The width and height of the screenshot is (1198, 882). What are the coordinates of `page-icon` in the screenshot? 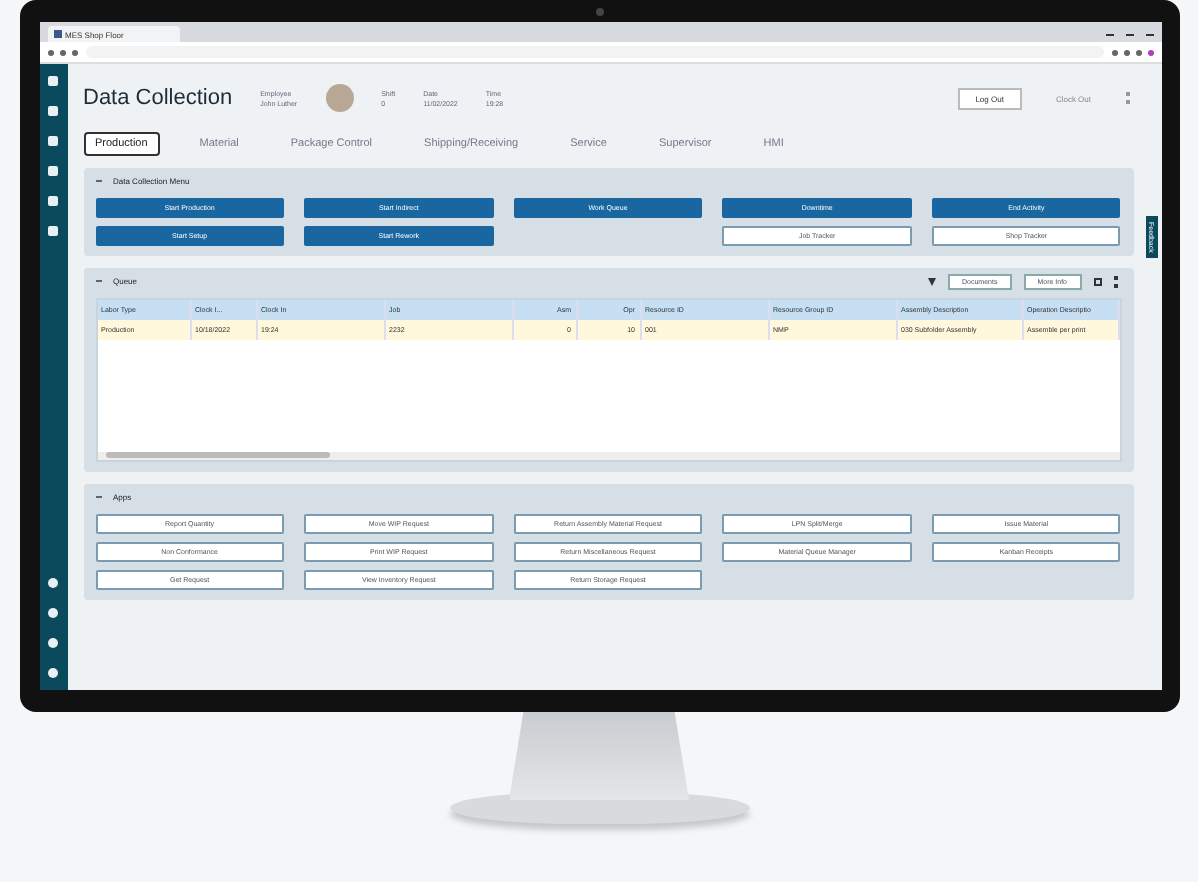 It's located at (57, 34).